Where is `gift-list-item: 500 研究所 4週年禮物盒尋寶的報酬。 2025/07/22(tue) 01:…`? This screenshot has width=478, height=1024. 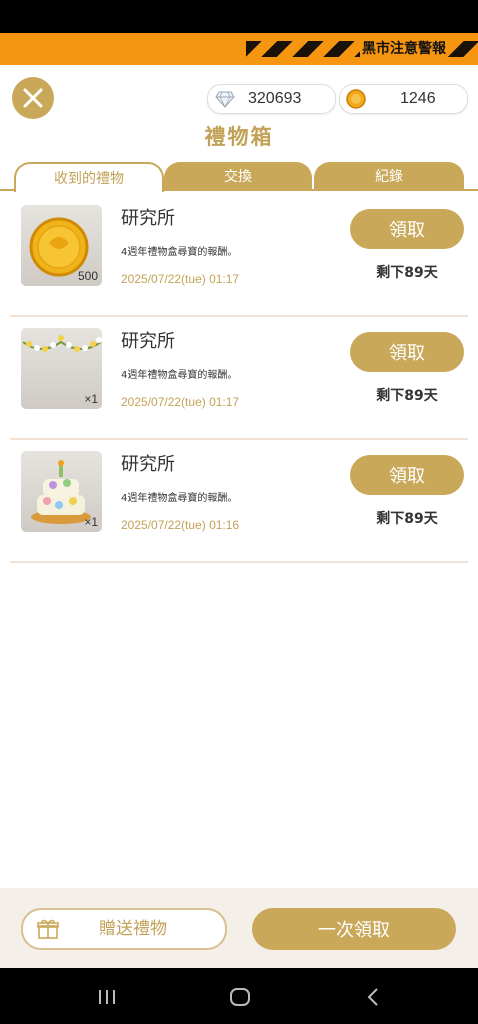 gift-list-item: 500 研究所 4週年禮物盒尋寶的報酬。 2025/07/22(tue) 01:… is located at coordinates (239, 254).